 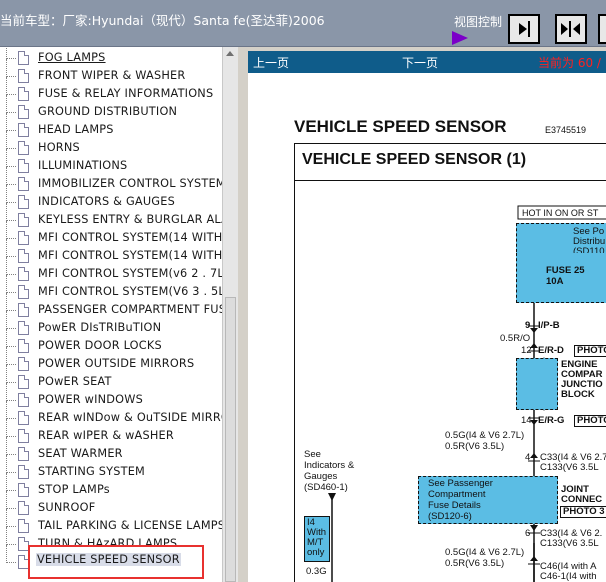 What do you see at coordinates (460, 483) in the screenshot?
I see `passenger-box-line-1: See Passenger` at bounding box center [460, 483].